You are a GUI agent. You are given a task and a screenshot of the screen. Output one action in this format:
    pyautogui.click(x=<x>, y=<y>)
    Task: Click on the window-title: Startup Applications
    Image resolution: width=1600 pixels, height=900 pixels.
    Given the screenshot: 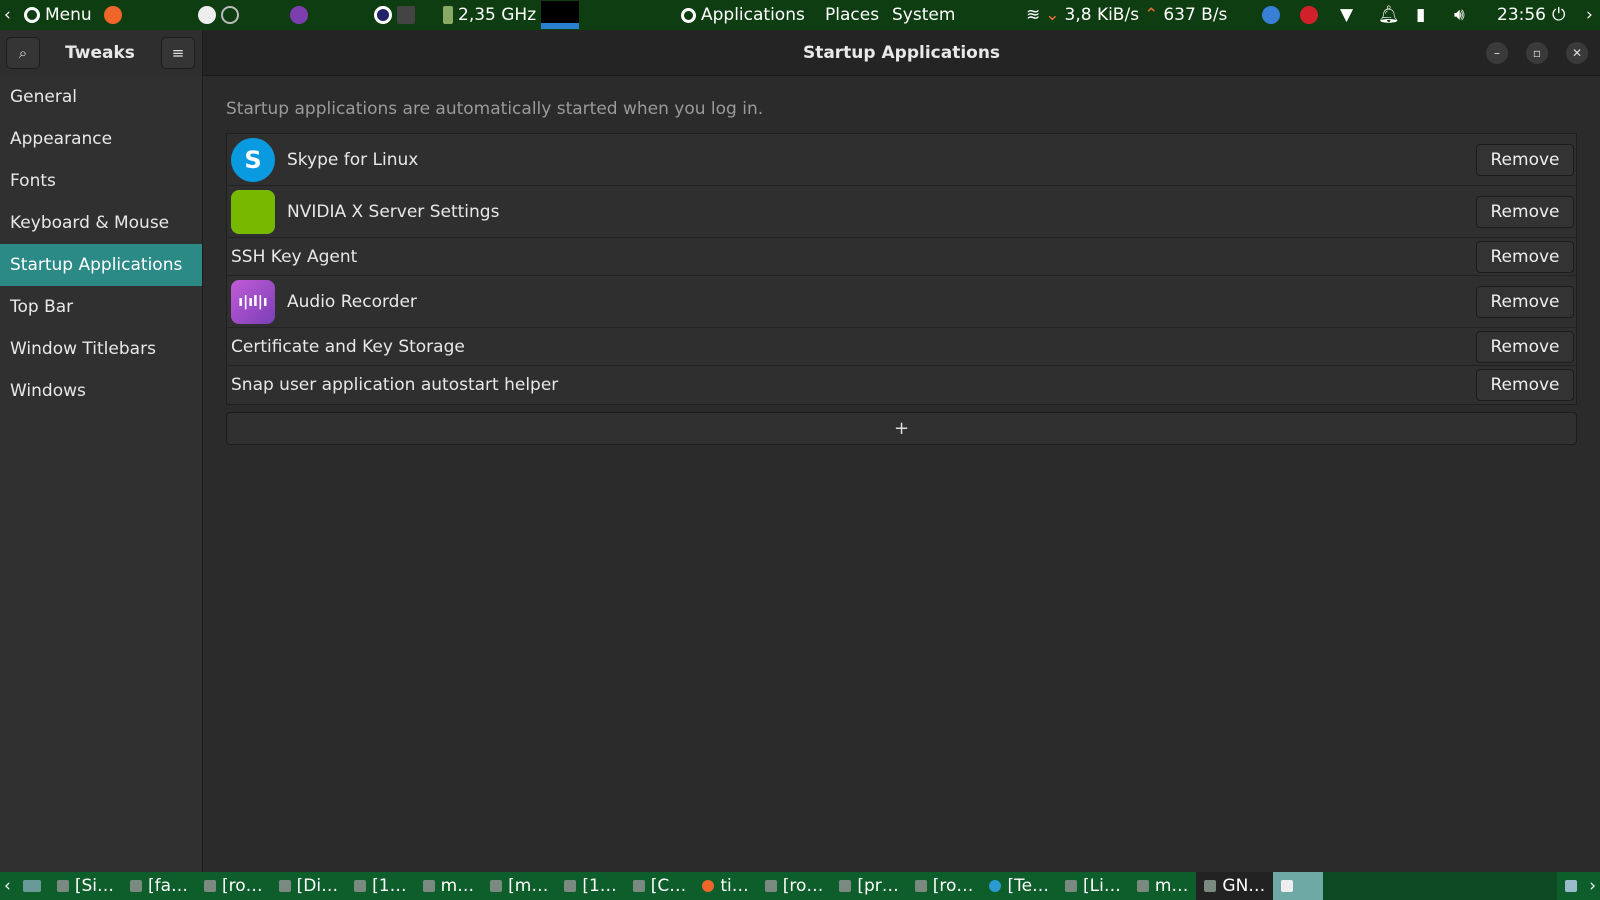 What is the action you would take?
    pyautogui.click(x=901, y=53)
    